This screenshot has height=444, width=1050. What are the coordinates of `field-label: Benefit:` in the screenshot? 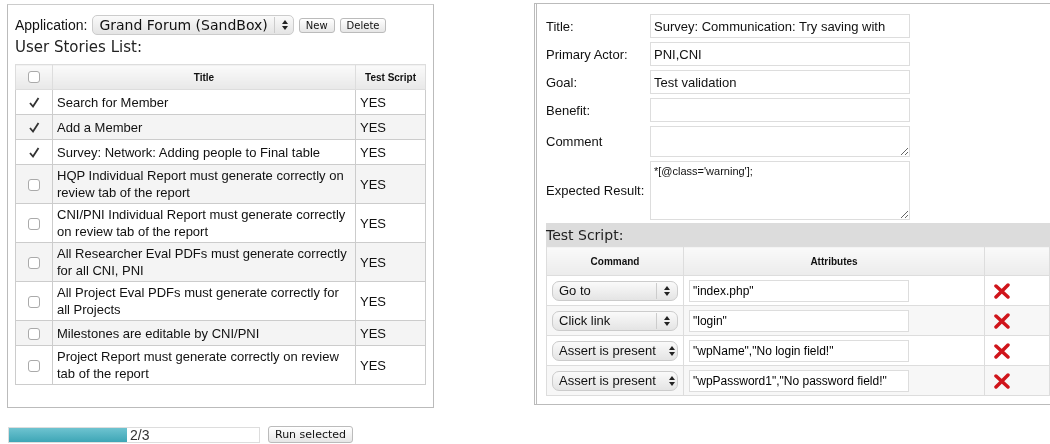 It's located at (569, 110).